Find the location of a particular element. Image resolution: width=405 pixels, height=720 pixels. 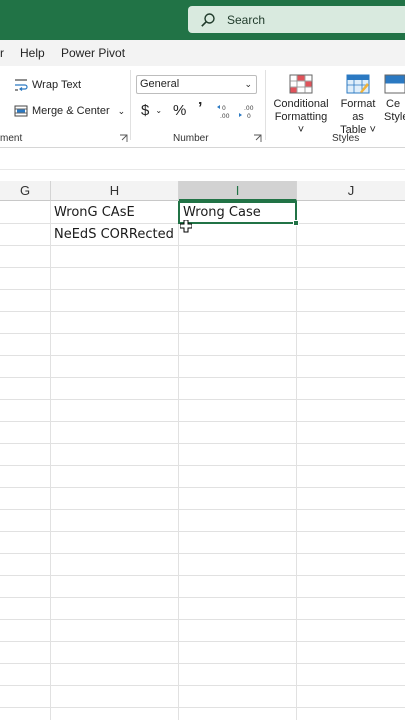

conditional-formatting-button: Conditional Formatting ˅ is located at coordinates (301, 105).